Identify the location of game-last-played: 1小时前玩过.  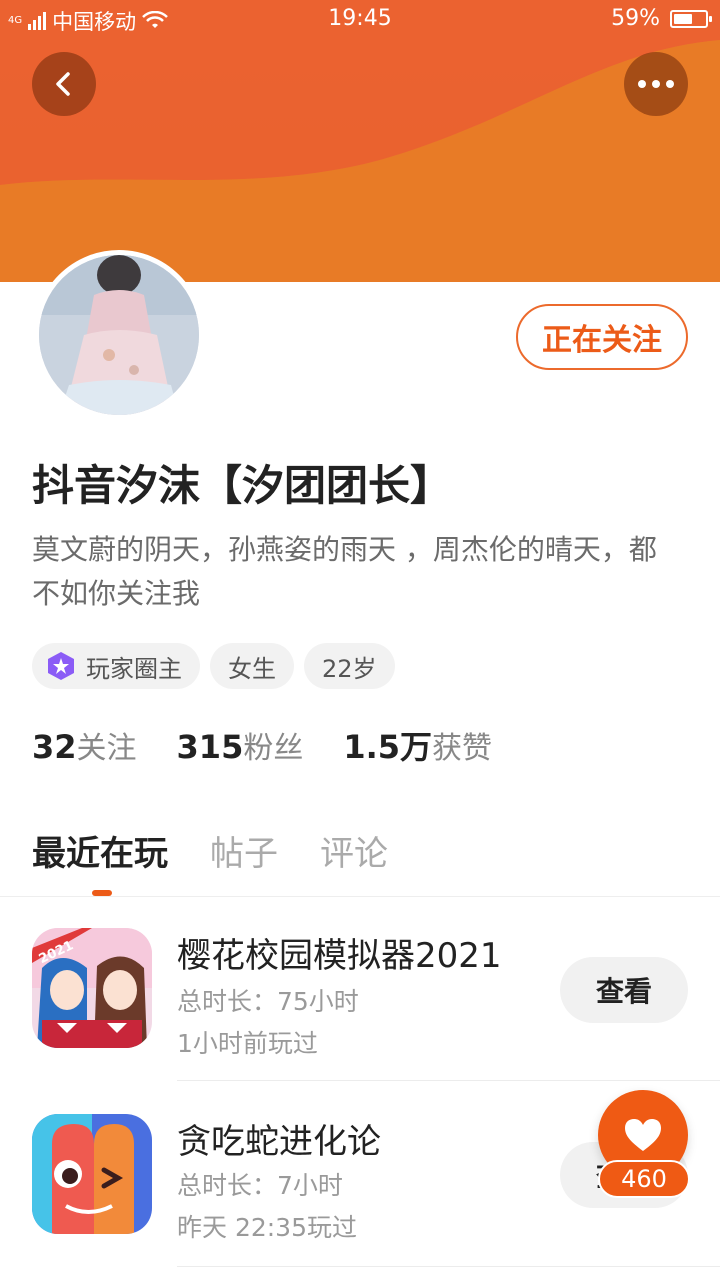
(247, 1043).